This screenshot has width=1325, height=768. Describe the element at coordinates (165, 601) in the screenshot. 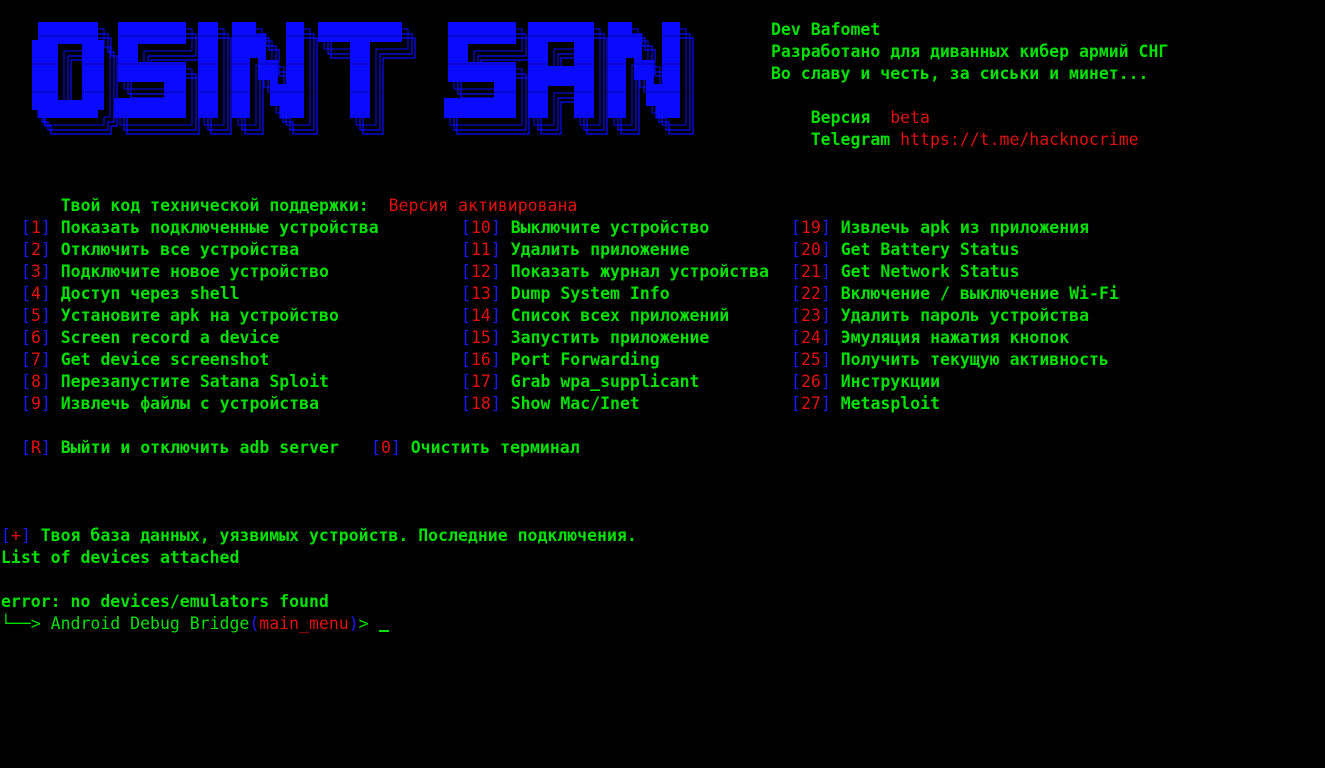

I see `error-message: error: no devices/emulators found` at that location.